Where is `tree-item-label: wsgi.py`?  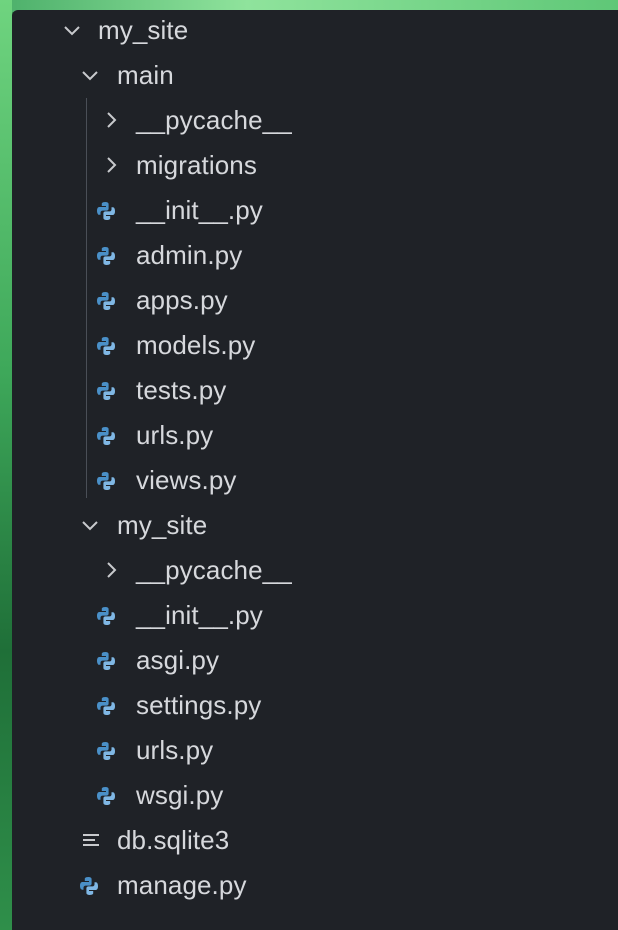
tree-item-label: wsgi.py is located at coordinates (180, 795).